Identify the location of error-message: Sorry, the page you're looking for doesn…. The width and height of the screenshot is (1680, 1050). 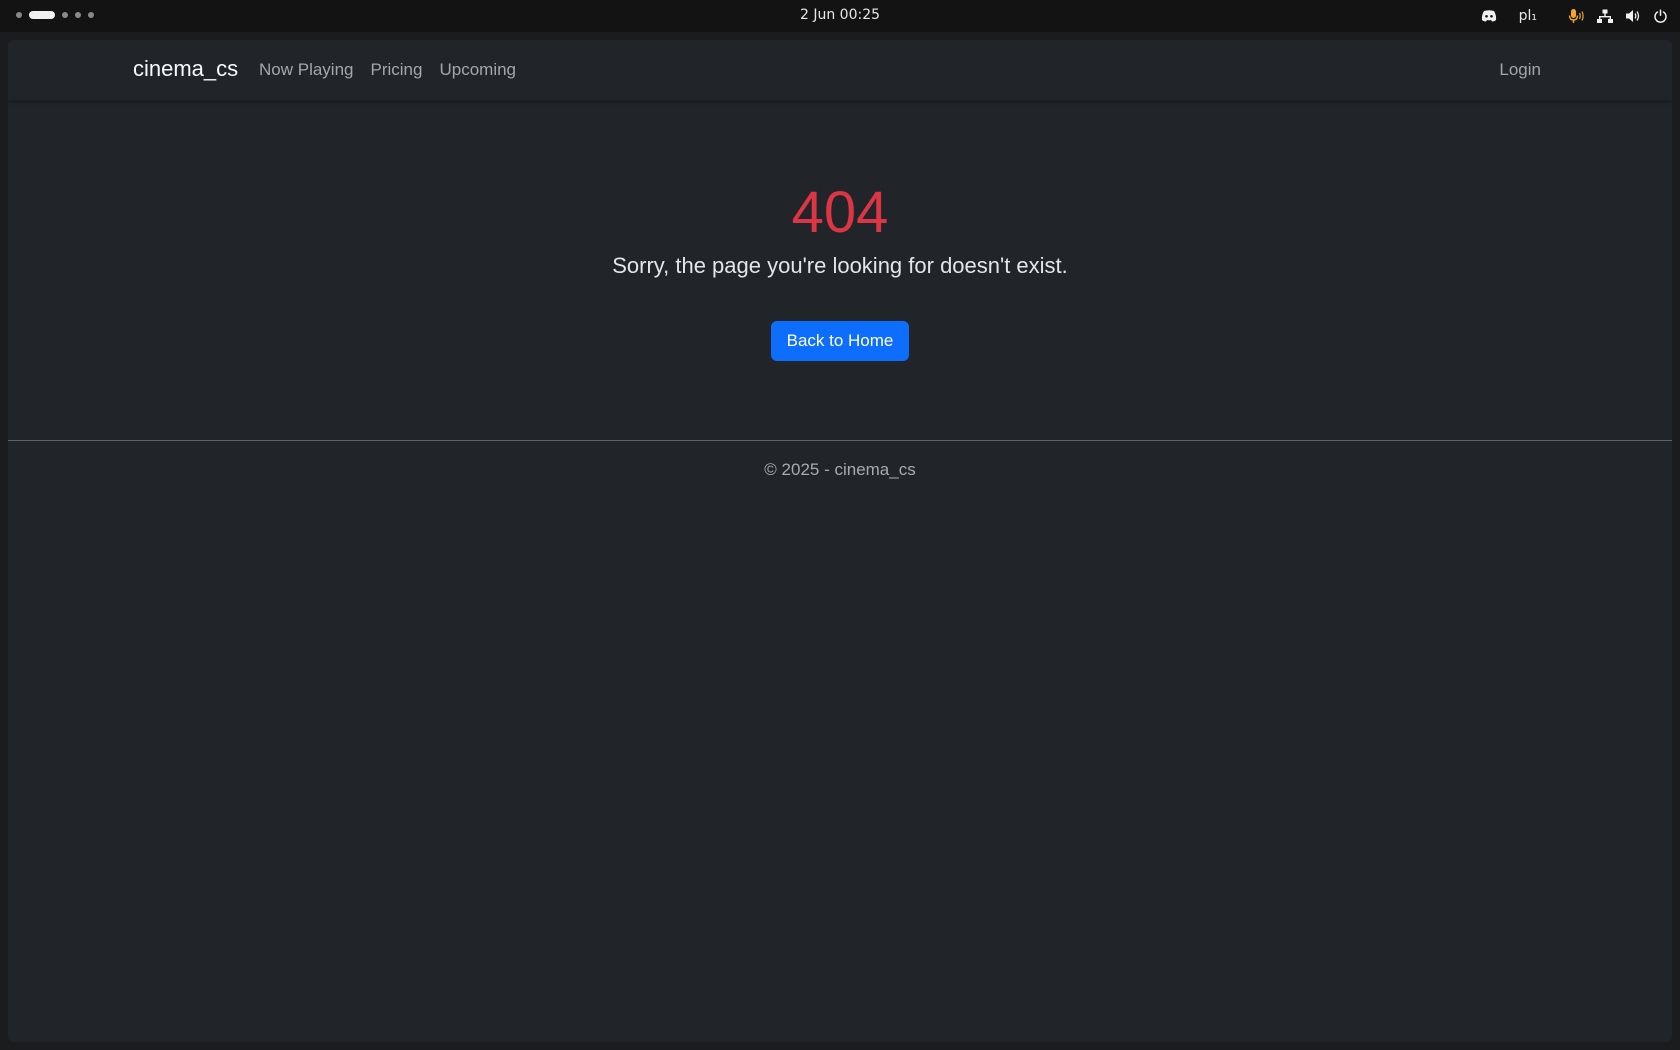
(840, 265).